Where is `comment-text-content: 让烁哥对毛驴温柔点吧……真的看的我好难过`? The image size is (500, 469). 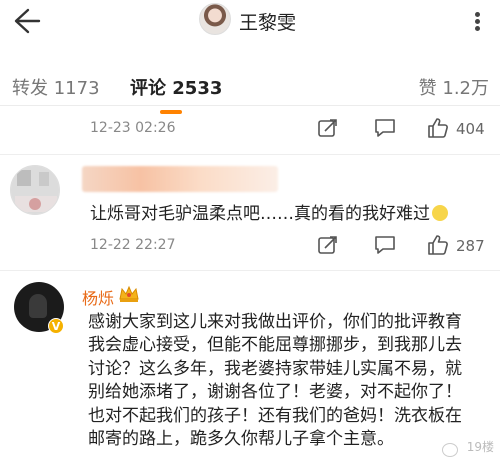
comment-text-content: 让烁哥对毛驴温柔点吧……真的看的我好难过 is located at coordinates (260, 214).